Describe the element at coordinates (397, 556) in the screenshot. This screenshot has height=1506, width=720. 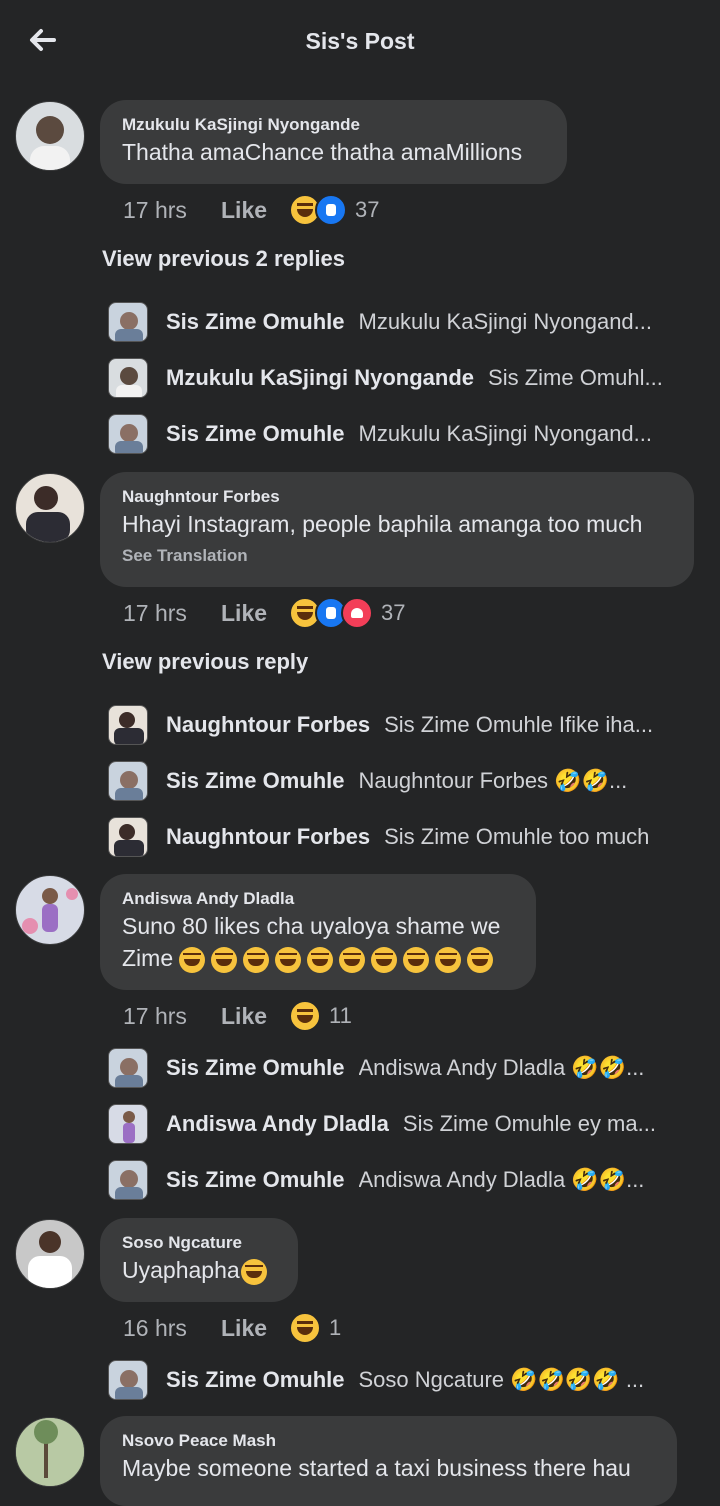
I see `see-translation-link: See Translation` at that location.